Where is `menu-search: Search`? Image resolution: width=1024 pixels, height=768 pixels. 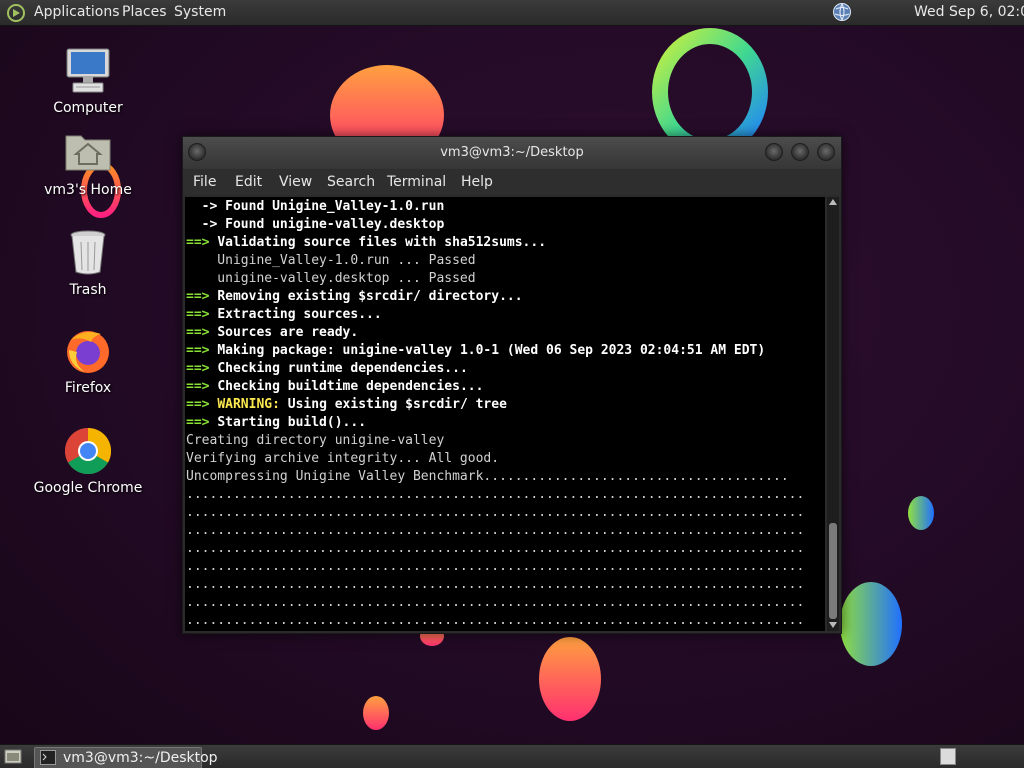 menu-search: Search is located at coordinates (351, 182).